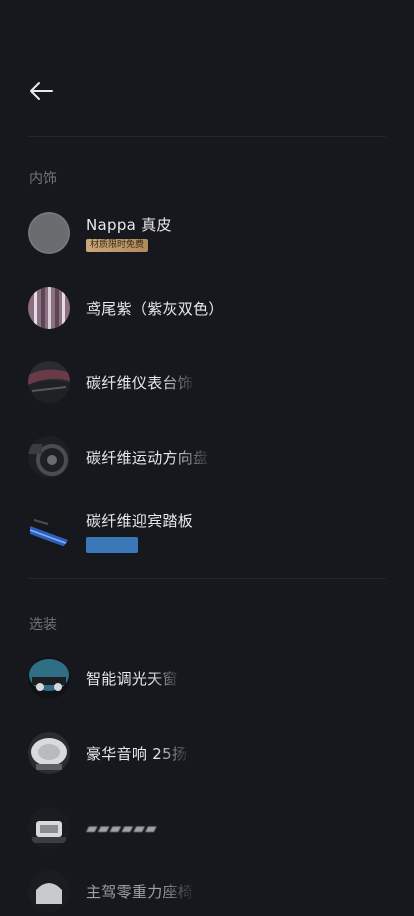  What do you see at coordinates (137, 753) in the screenshot?
I see `item-label: 豪华音响 25扬` at bounding box center [137, 753].